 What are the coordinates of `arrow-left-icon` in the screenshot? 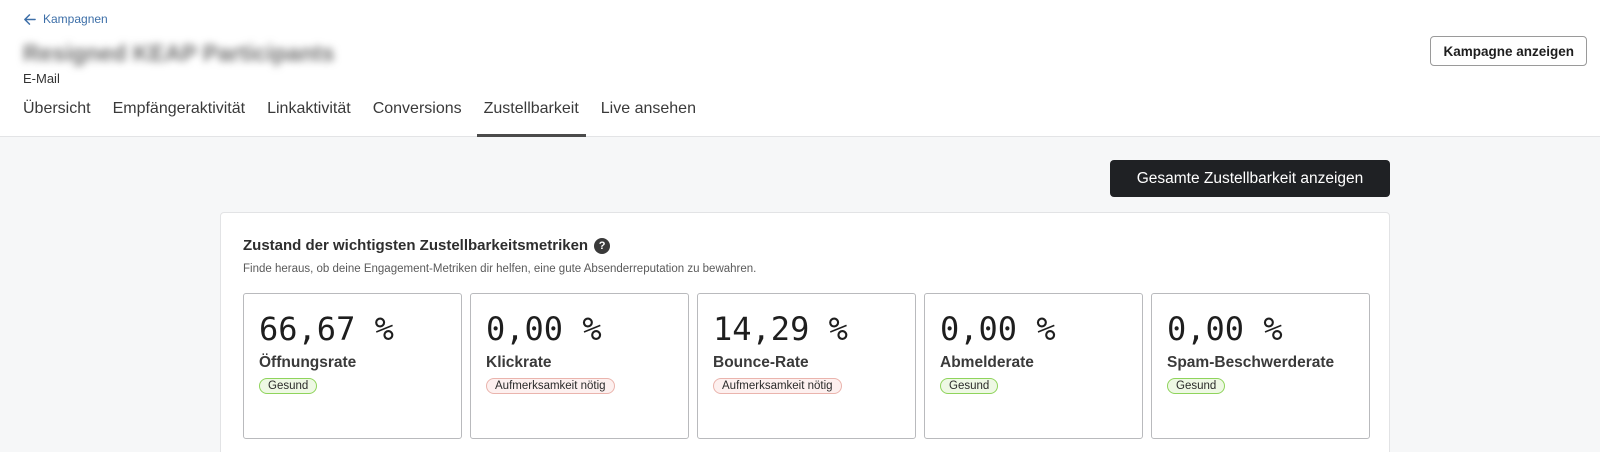 It's located at (30, 19).